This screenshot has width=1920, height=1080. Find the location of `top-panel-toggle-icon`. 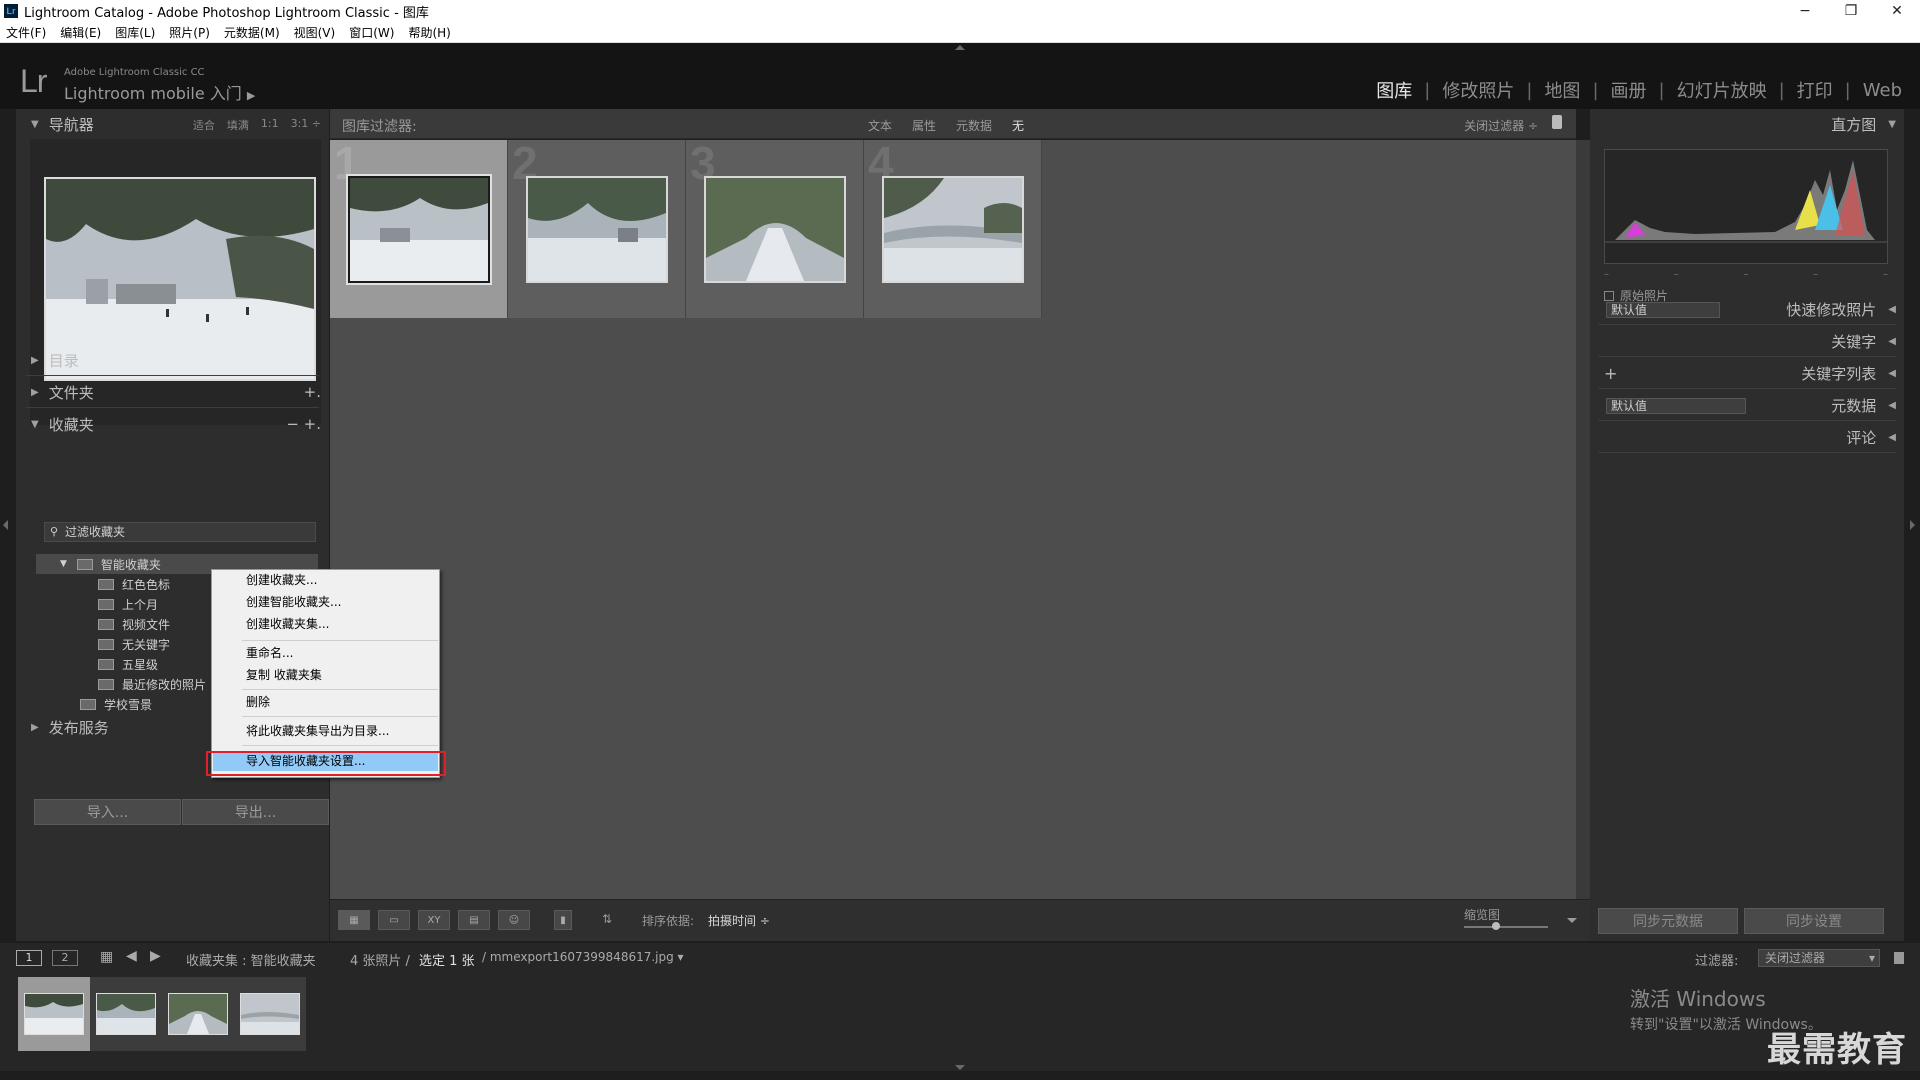

top-panel-toggle-icon is located at coordinates (960, 47).